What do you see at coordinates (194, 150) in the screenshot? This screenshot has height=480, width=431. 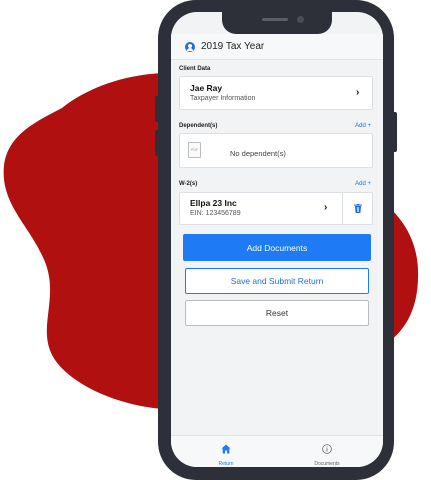 I see `pdf-document-icon: PDF` at bounding box center [194, 150].